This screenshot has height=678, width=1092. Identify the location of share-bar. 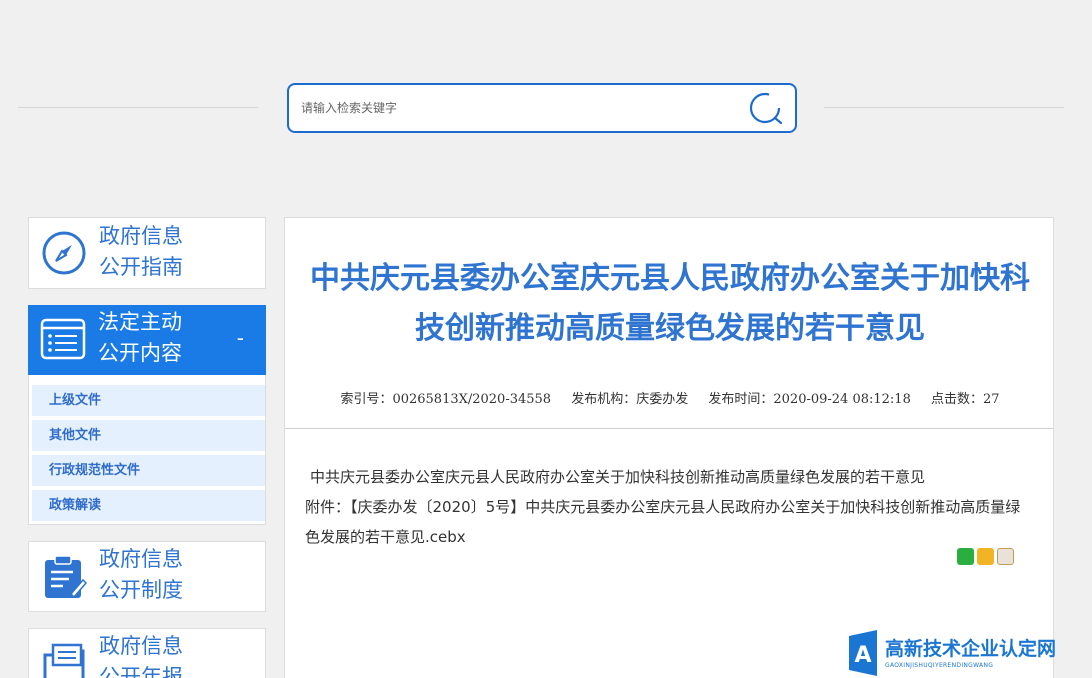
(987, 557).